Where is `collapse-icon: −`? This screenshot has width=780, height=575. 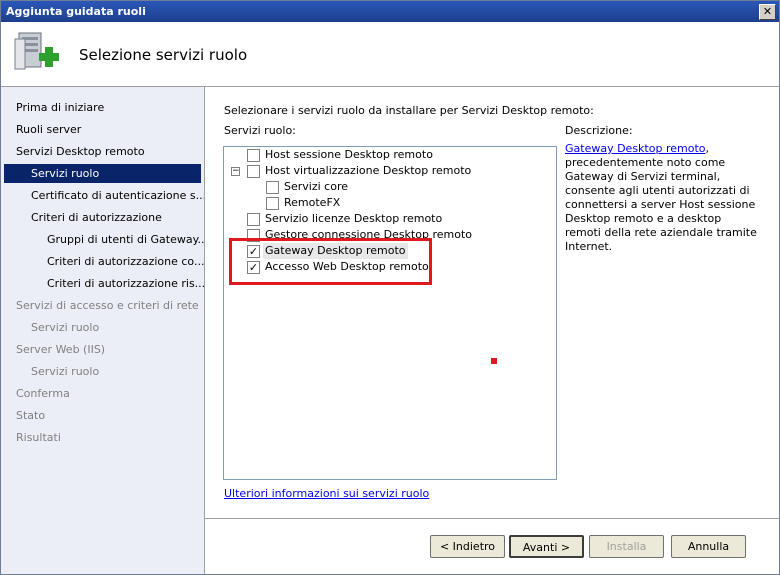
collapse-icon: − is located at coordinates (235, 171).